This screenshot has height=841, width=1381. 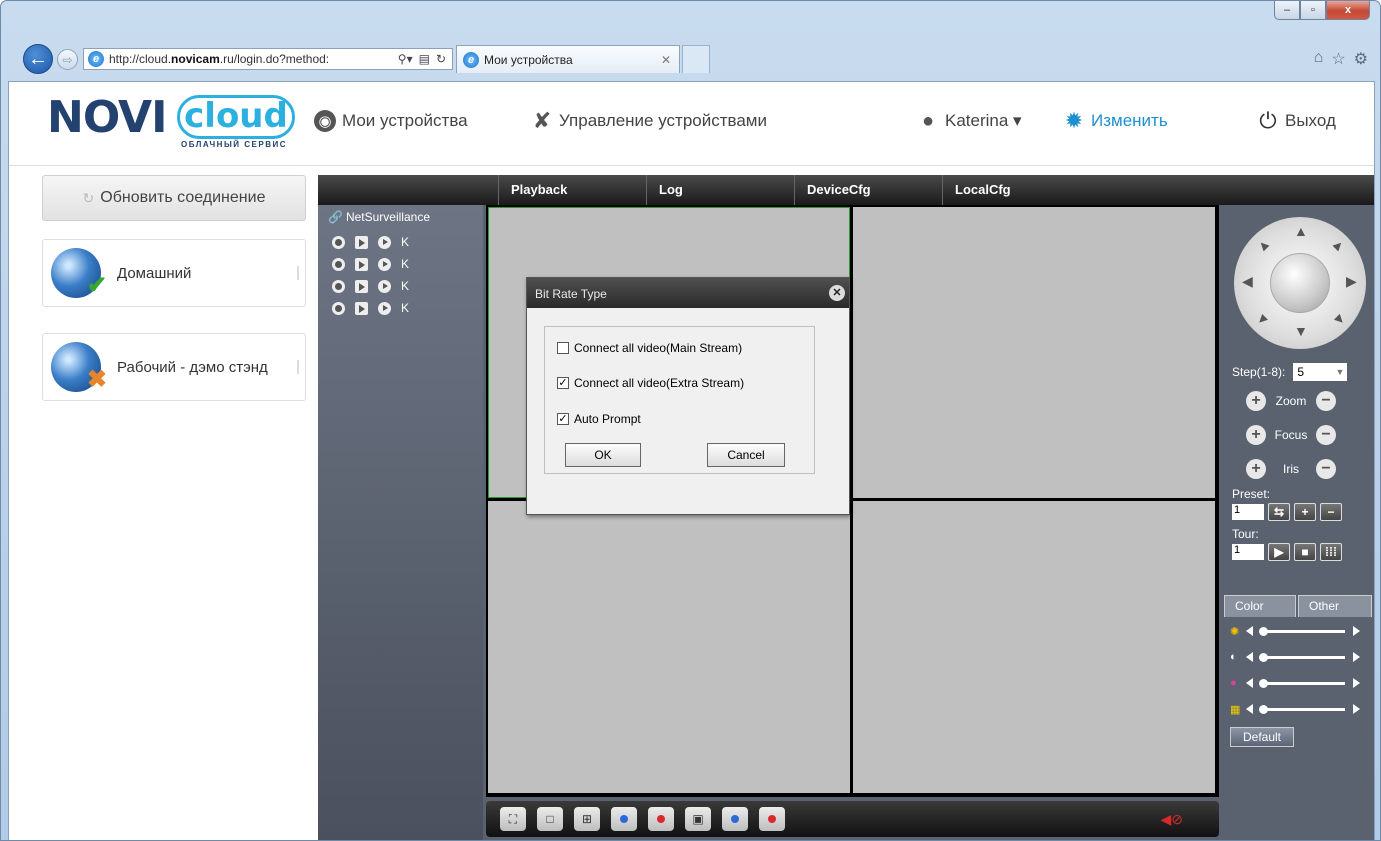 I want to click on tab-log: Log, so click(x=720, y=190).